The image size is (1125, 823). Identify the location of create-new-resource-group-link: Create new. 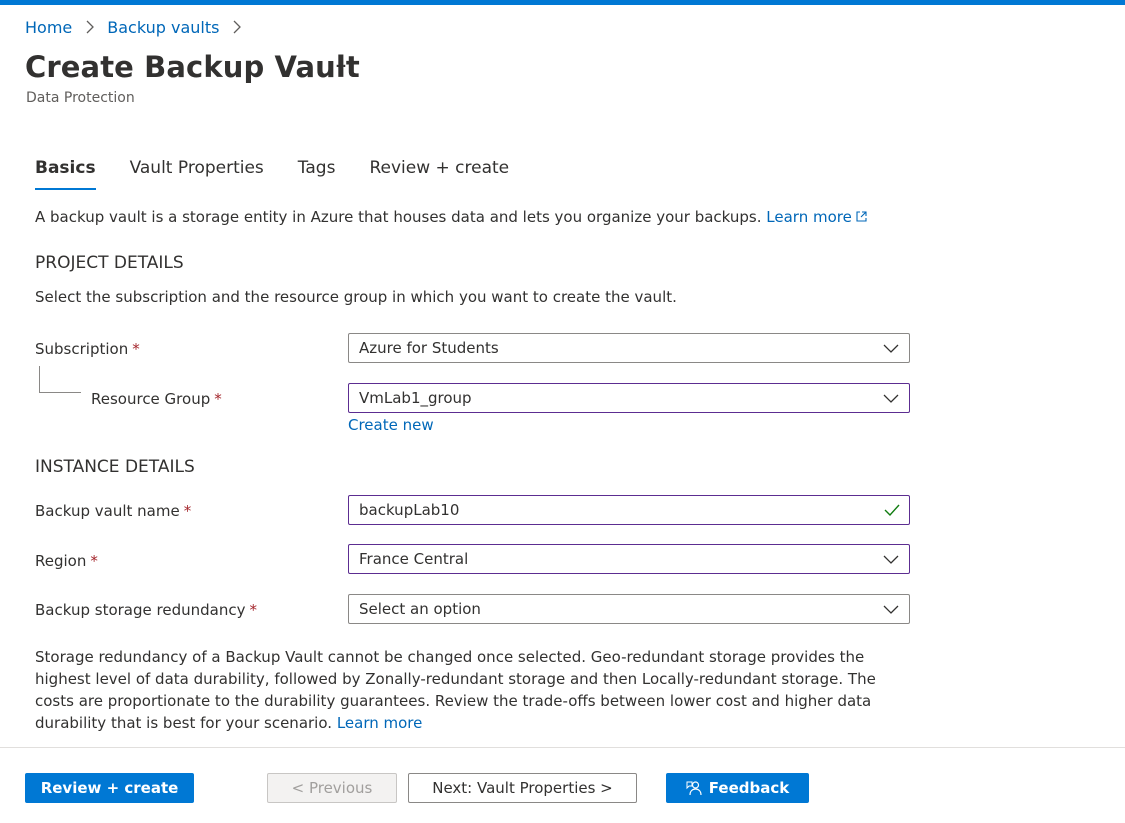
(391, 425).